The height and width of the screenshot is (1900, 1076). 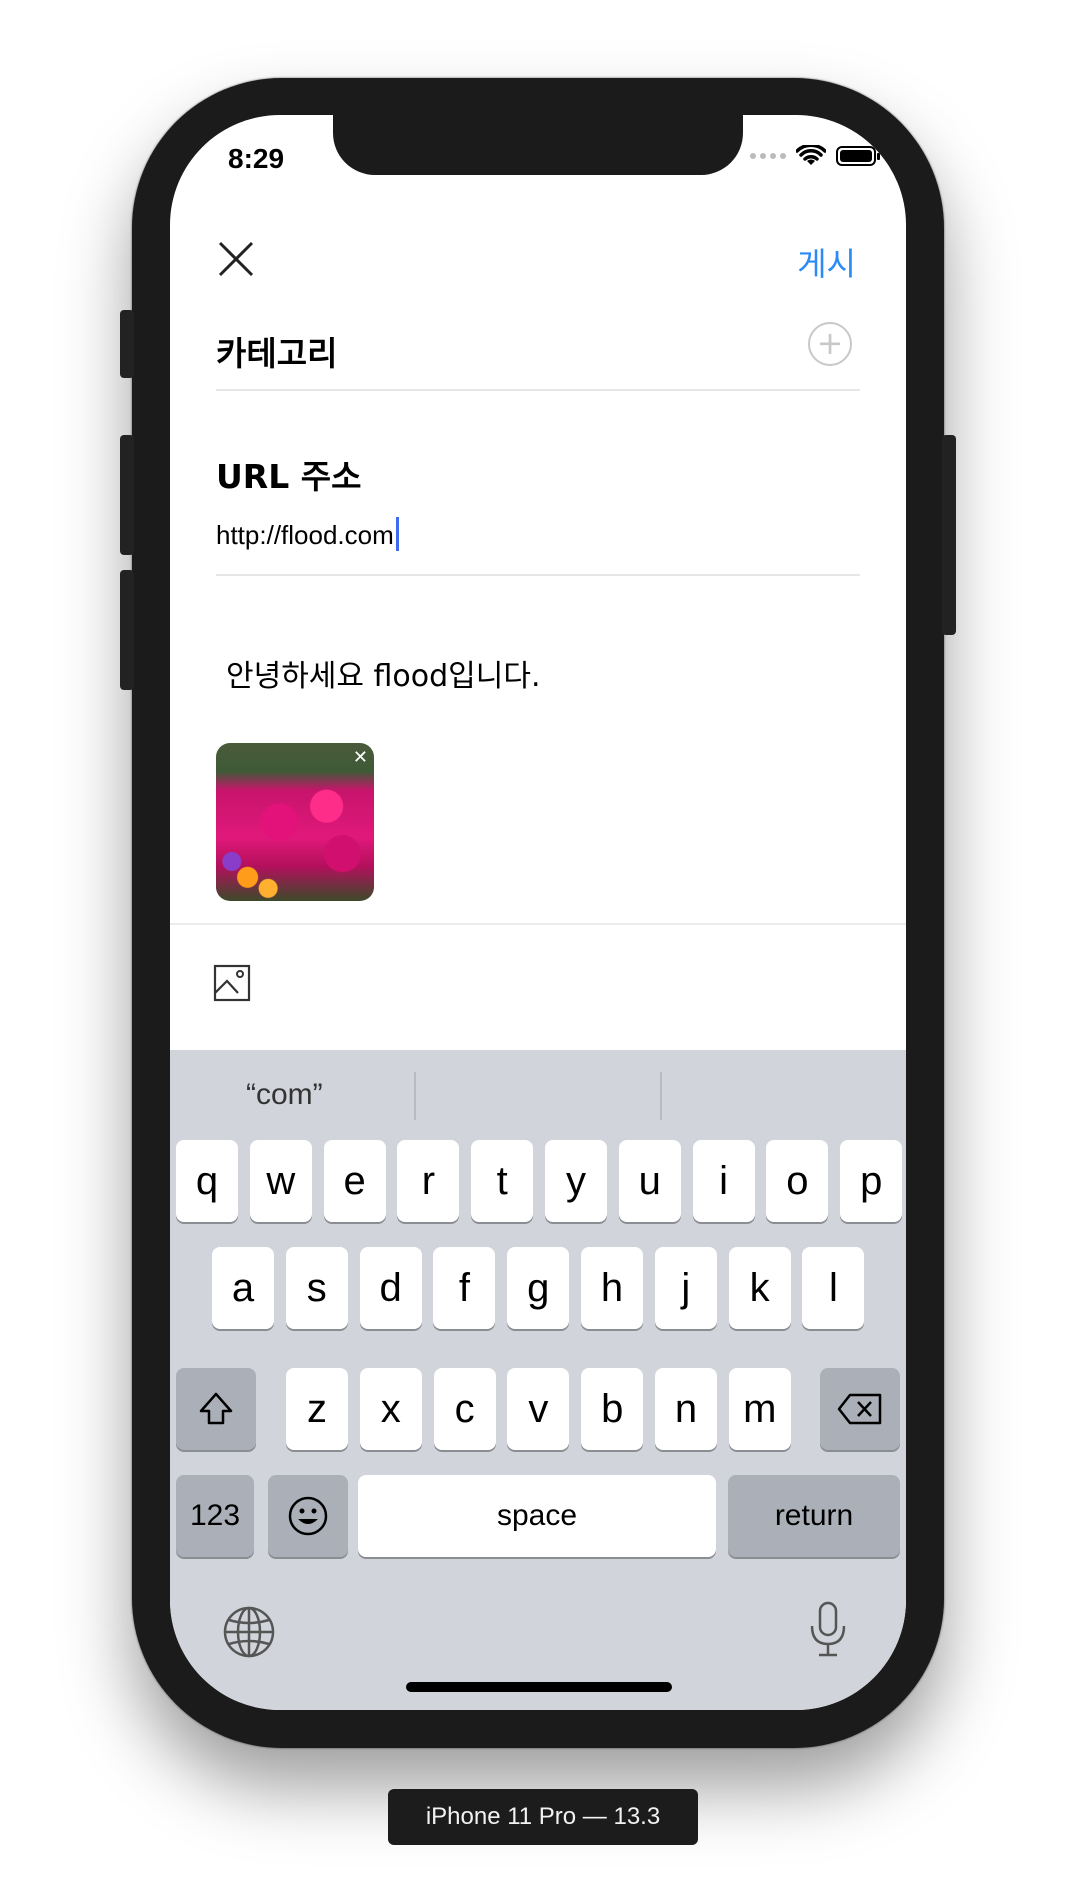 I want to click on key-e: e, so click(x=354, y=1181).